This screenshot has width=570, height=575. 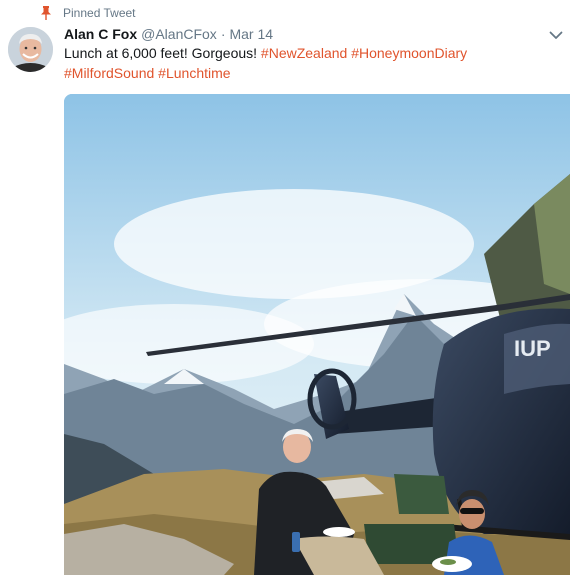 I want to click on hashtag-link: #NewZealand, so click(x=304, y=53).